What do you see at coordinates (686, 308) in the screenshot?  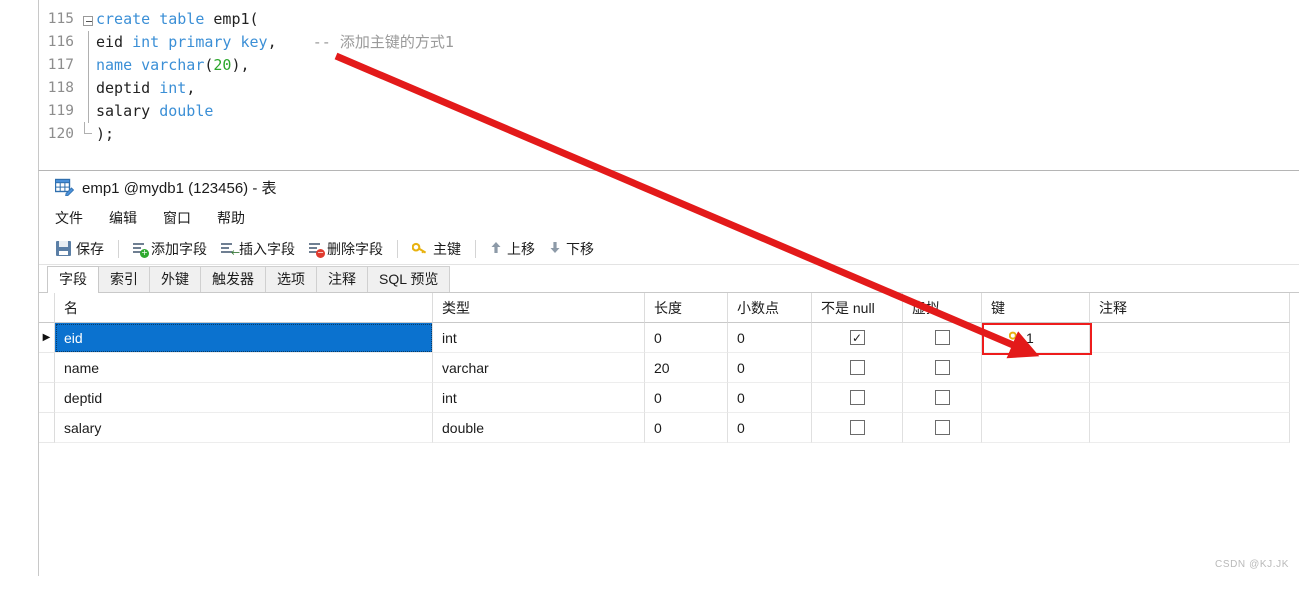 I see `column-header: 长度` at bounding box center [686, 308].